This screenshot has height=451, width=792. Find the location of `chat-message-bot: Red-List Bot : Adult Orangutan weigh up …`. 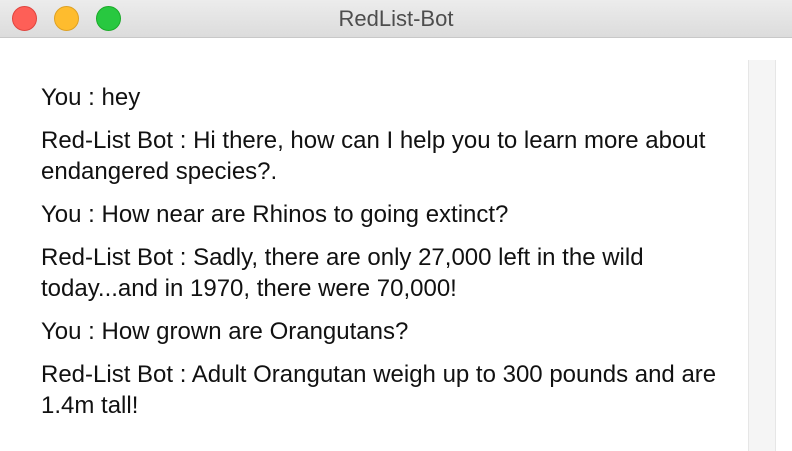

chat-message-bot: Red-List Bot : Adult Orangutan weigh up … is located at coordinates (379, 390).